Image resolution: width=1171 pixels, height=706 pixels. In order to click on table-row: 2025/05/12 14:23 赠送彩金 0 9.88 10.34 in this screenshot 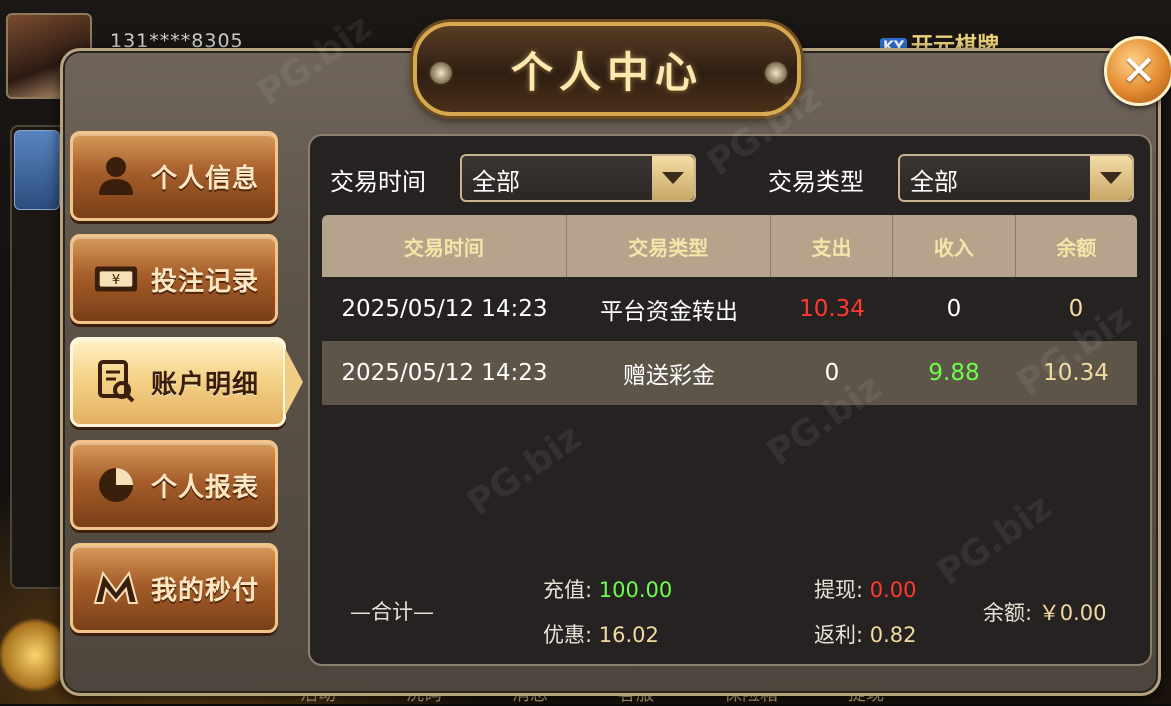, I will do `click(729, 373)`.